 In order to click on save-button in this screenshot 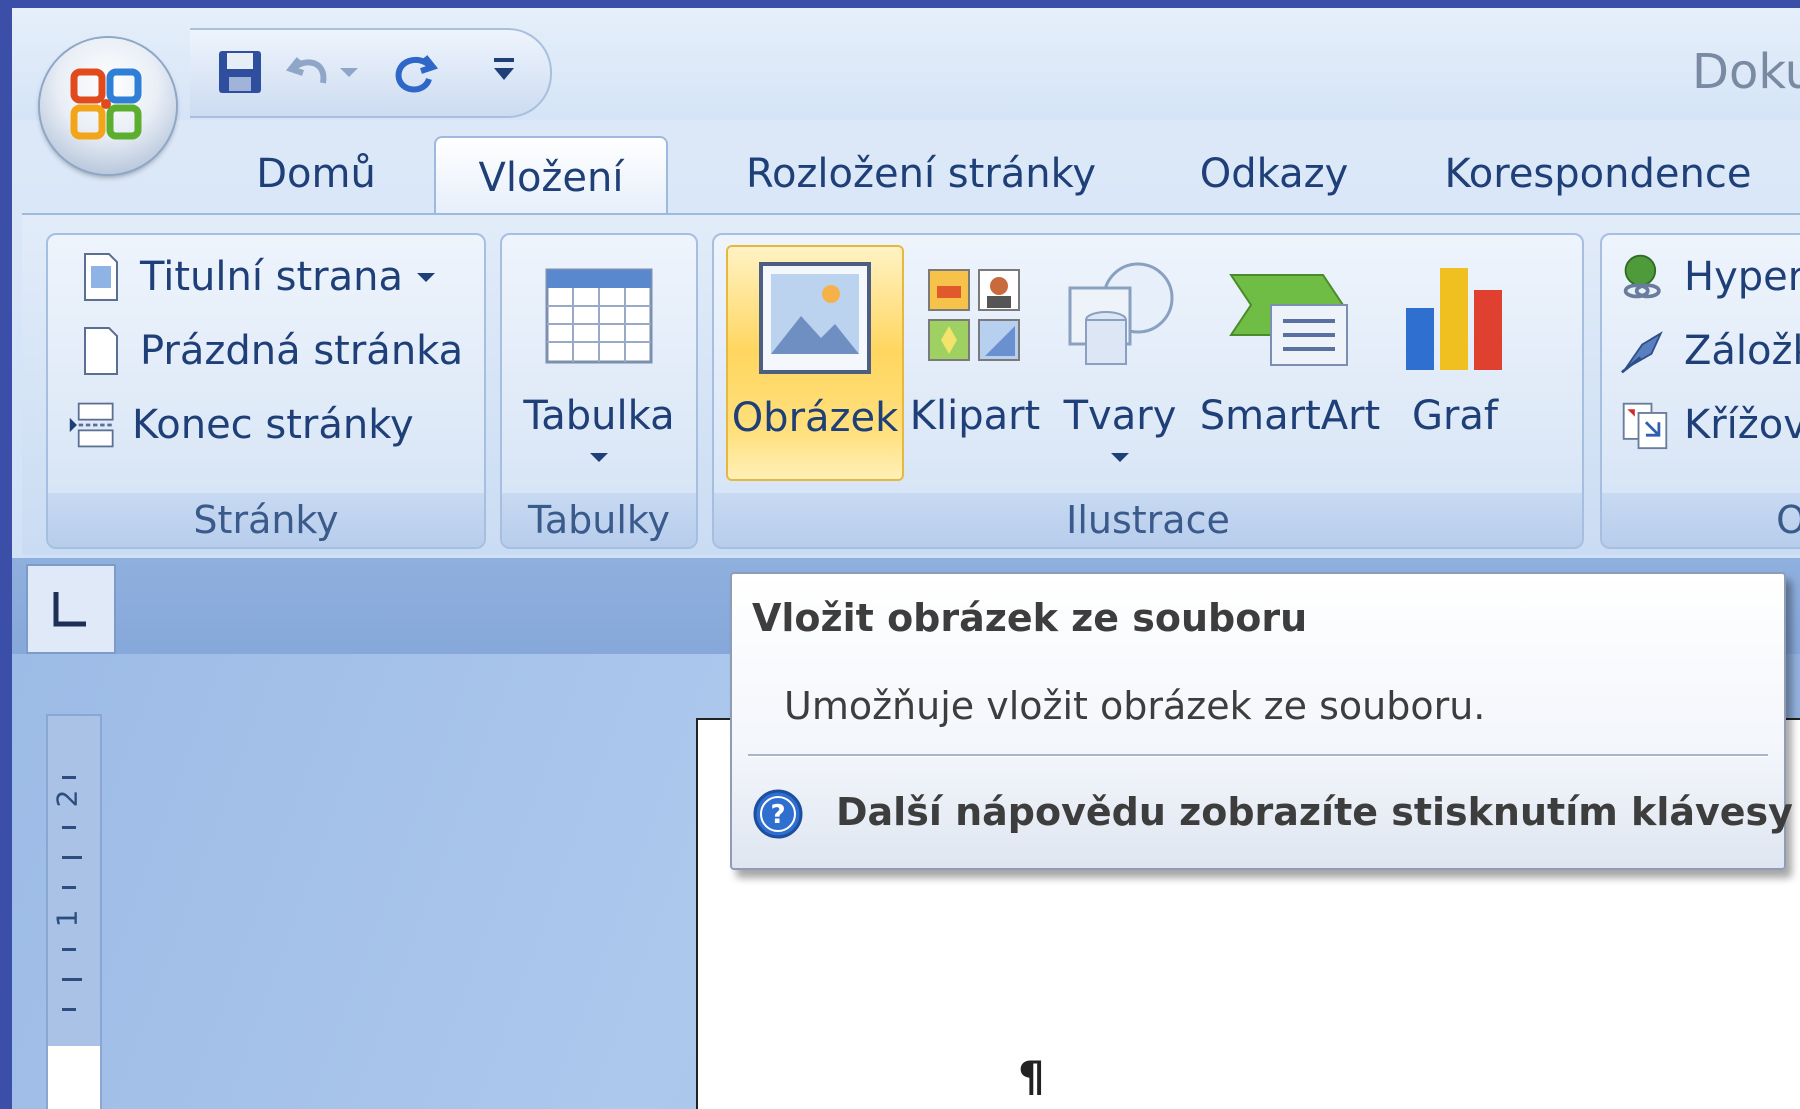, I will do `click(240, 72)`.